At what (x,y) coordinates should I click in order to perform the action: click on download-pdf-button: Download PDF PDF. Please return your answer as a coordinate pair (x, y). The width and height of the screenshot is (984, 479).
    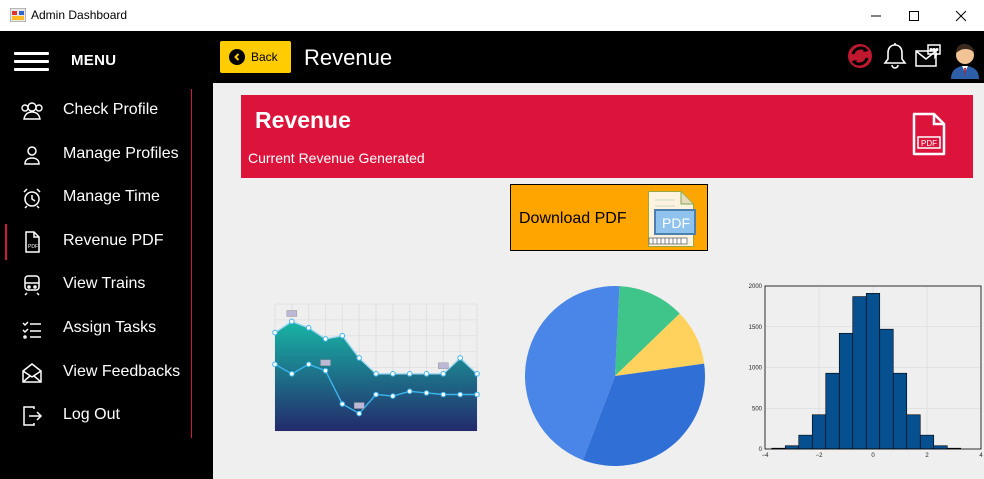
    Looking at the image, I should click on (609, 217).